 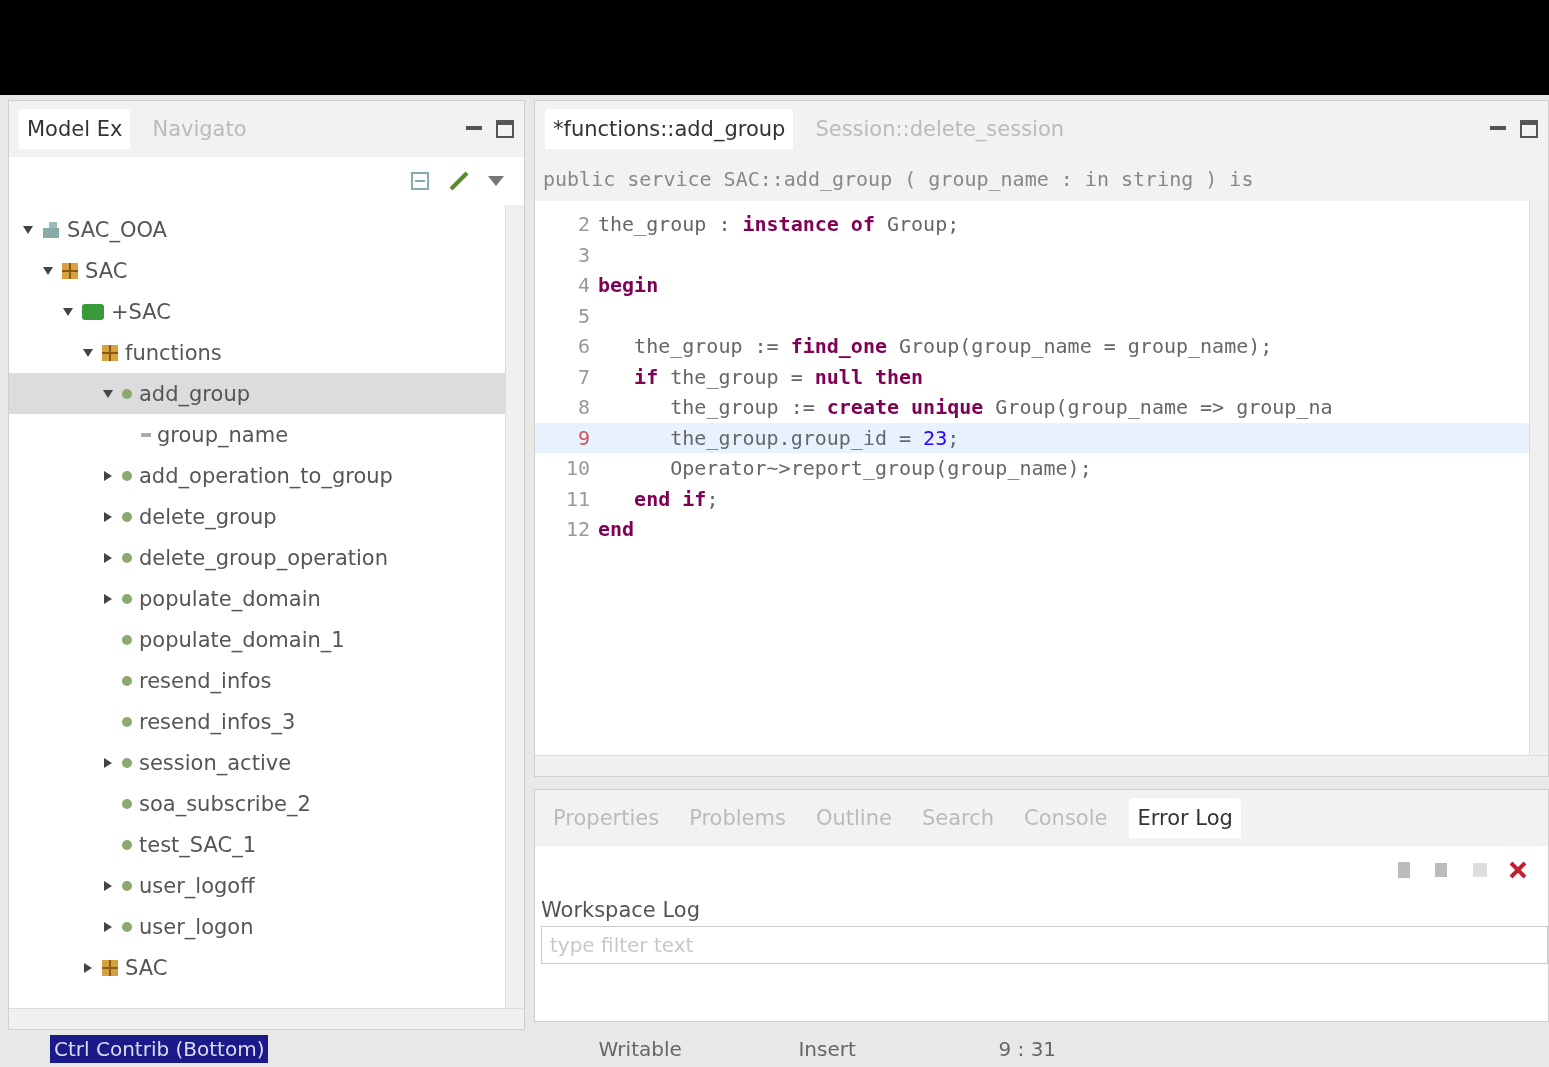 I want to click on tree-item: delete_group, so click(x=257, y=516).